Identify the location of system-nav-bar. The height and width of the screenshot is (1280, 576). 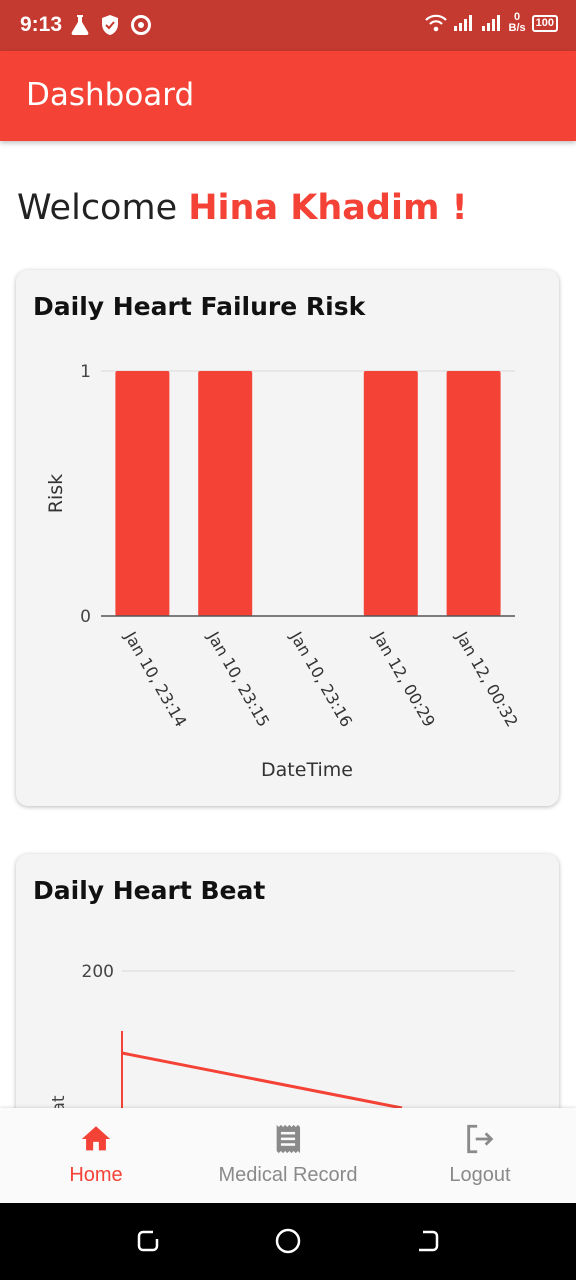
(288, 1241).